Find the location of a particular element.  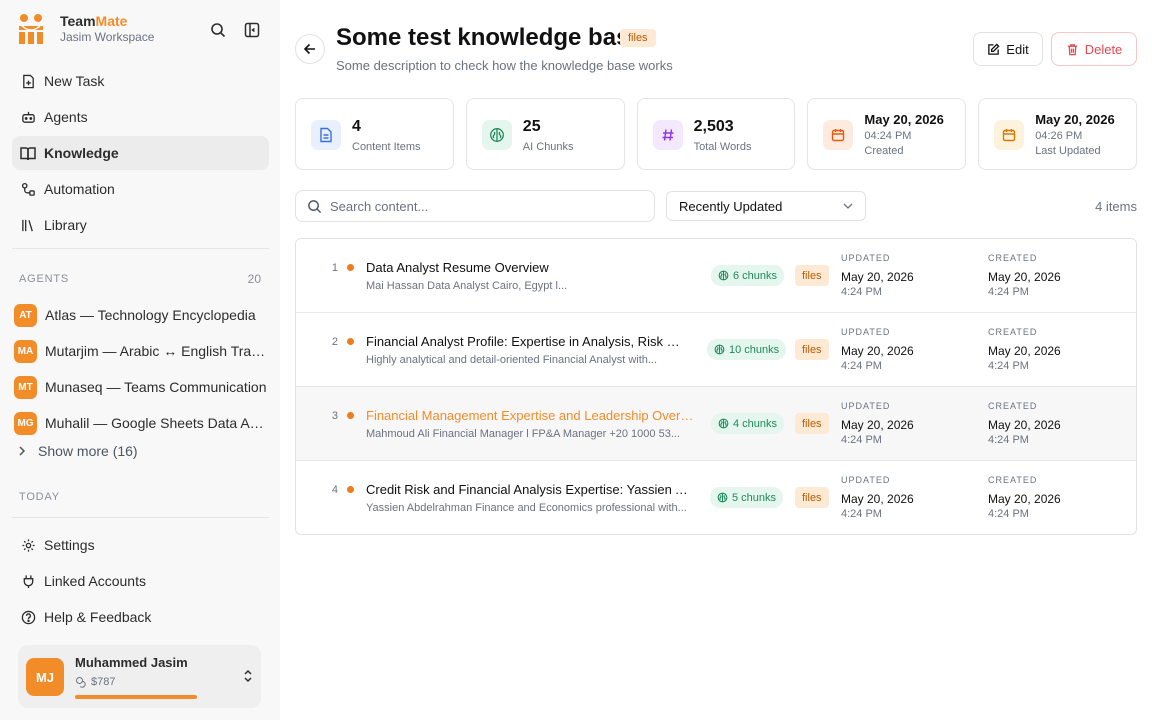

new-task-icon is located at coordinates (28, 81).